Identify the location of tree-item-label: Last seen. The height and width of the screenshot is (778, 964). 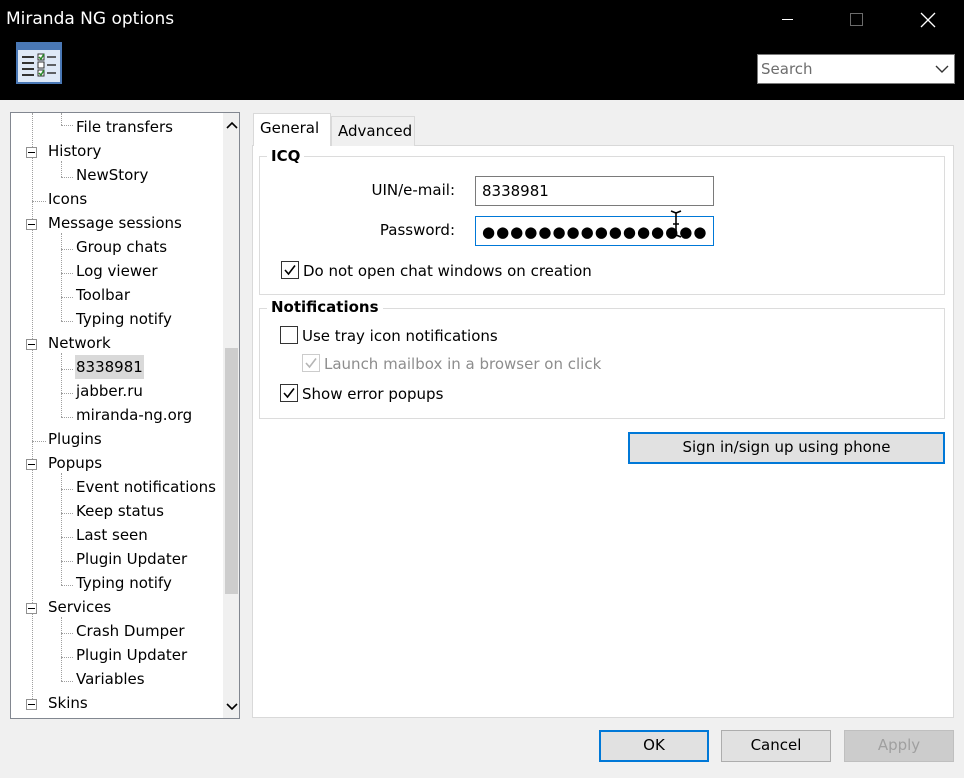
(112, 535).